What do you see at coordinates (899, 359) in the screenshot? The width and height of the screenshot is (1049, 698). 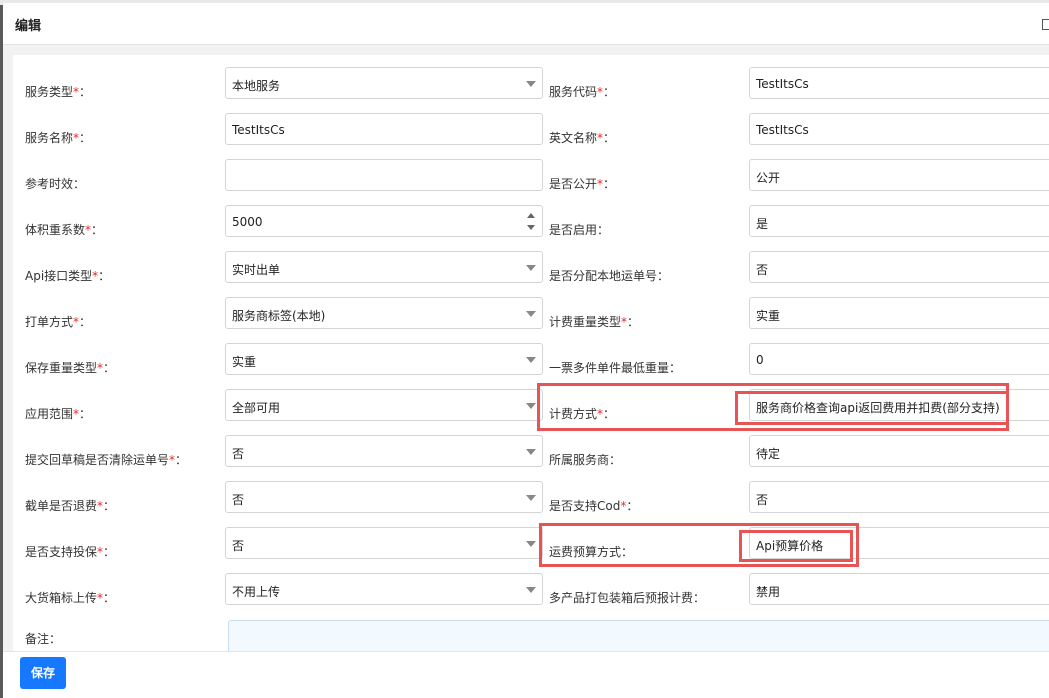 I see `multi-min-weight-input: 0` at bounding box center [899, 359].